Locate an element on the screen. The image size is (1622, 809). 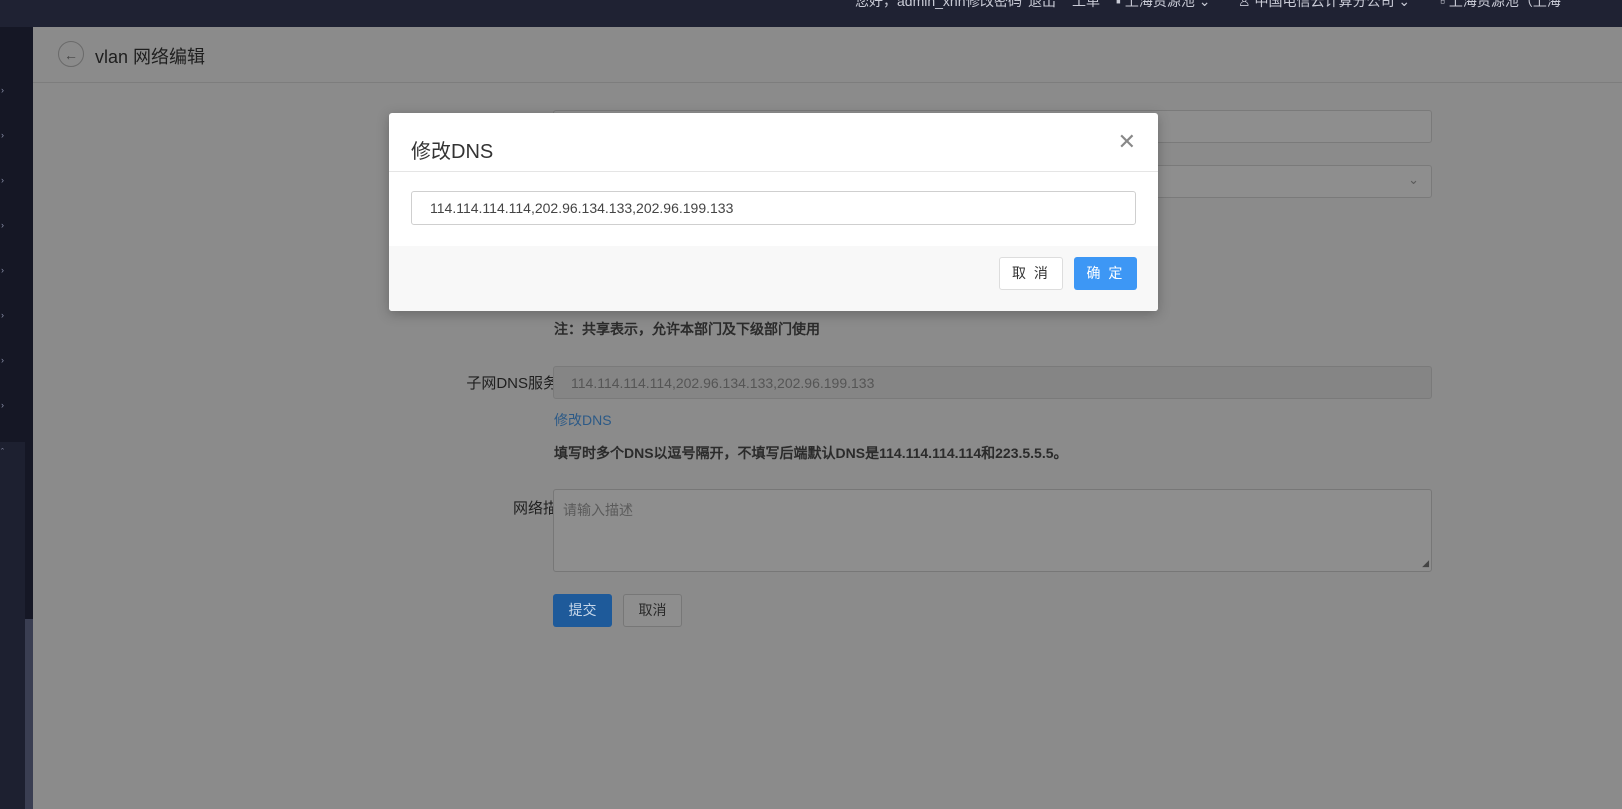
project-selector: ▫ 上海资源池（上海 is located at coordinates (1500, 5).